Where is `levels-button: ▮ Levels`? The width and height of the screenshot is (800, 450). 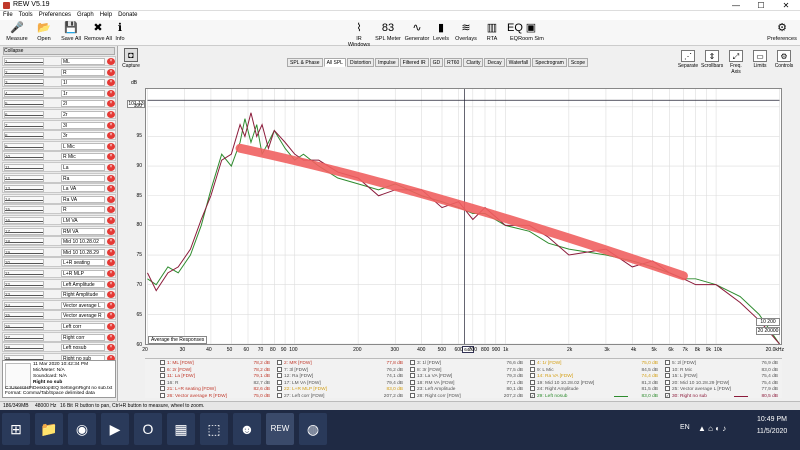
levels-button: ▮ Levels is located at coordinates (441, 34).